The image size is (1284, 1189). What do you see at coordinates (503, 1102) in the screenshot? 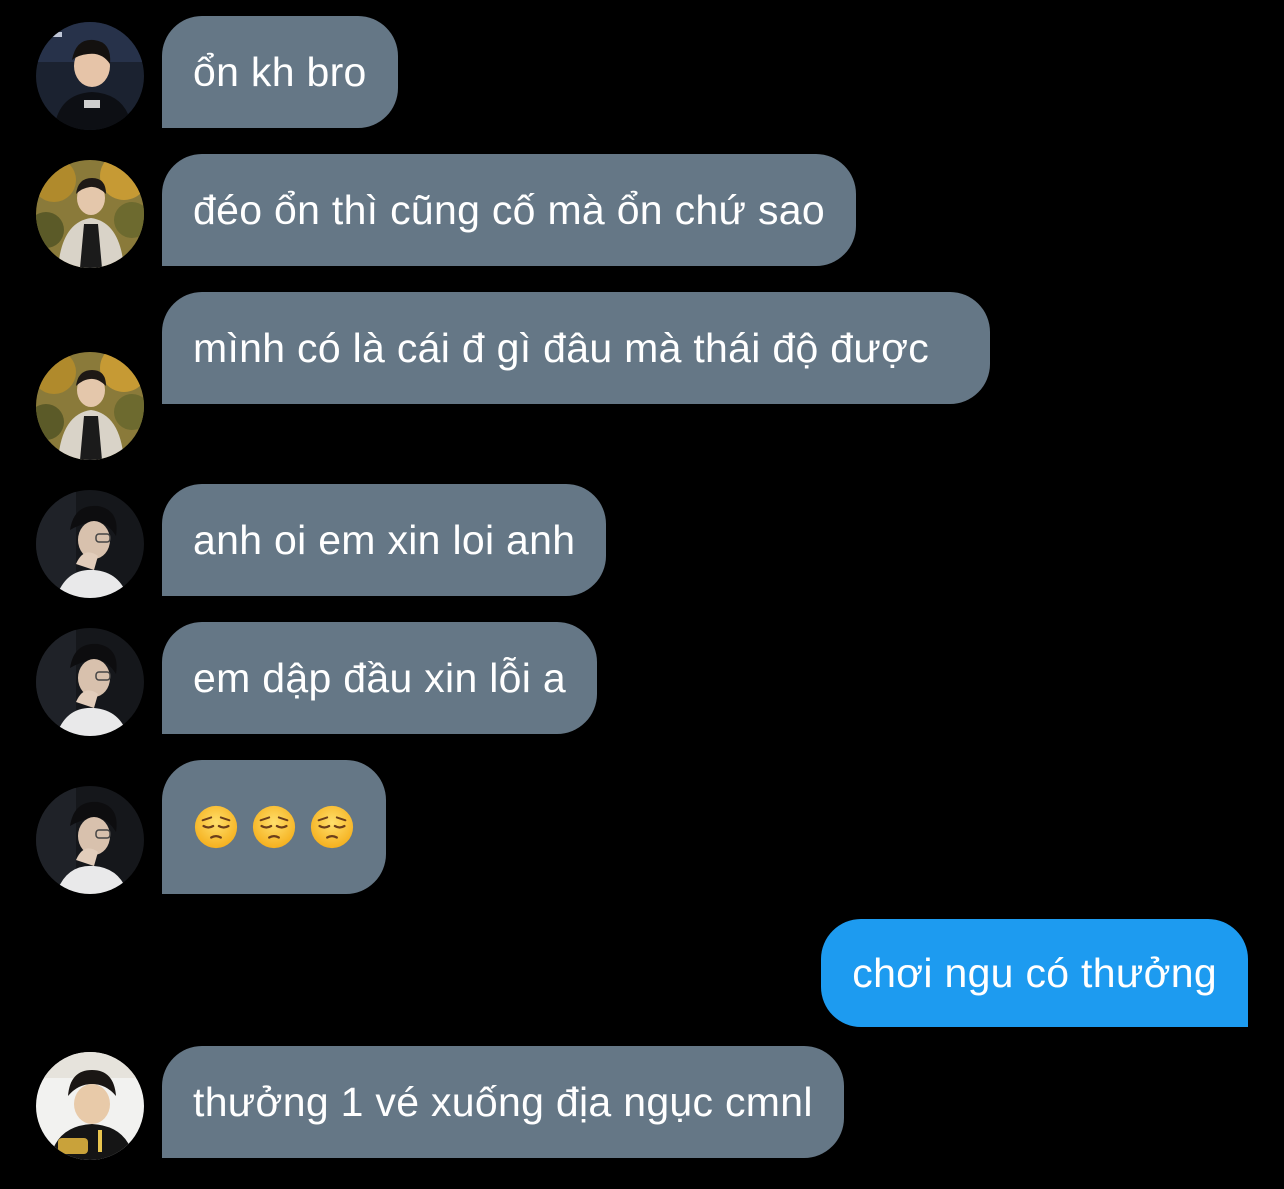
I see `message-bubble: thưởng 1 vé xuống địa ngục cmnl` at bounding box center [503, 1102].